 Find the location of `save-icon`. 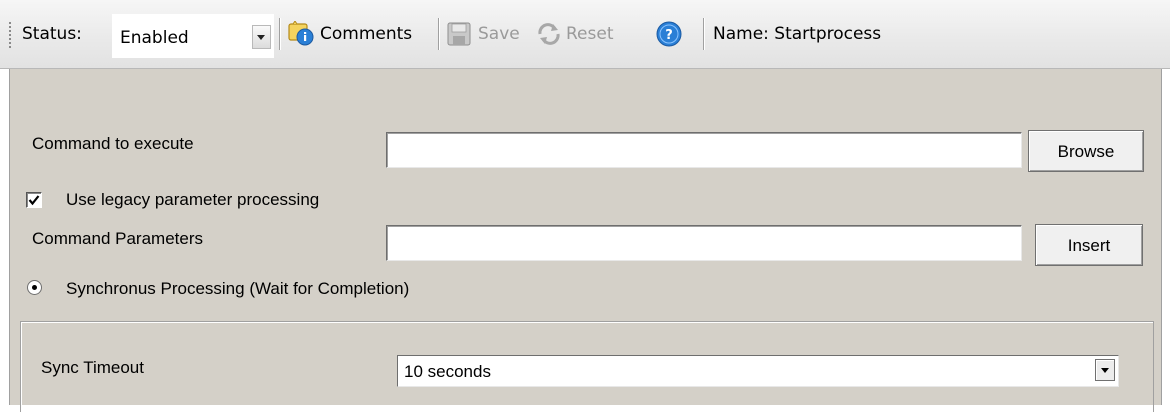

save-icon is located at coordinates (459, 34).